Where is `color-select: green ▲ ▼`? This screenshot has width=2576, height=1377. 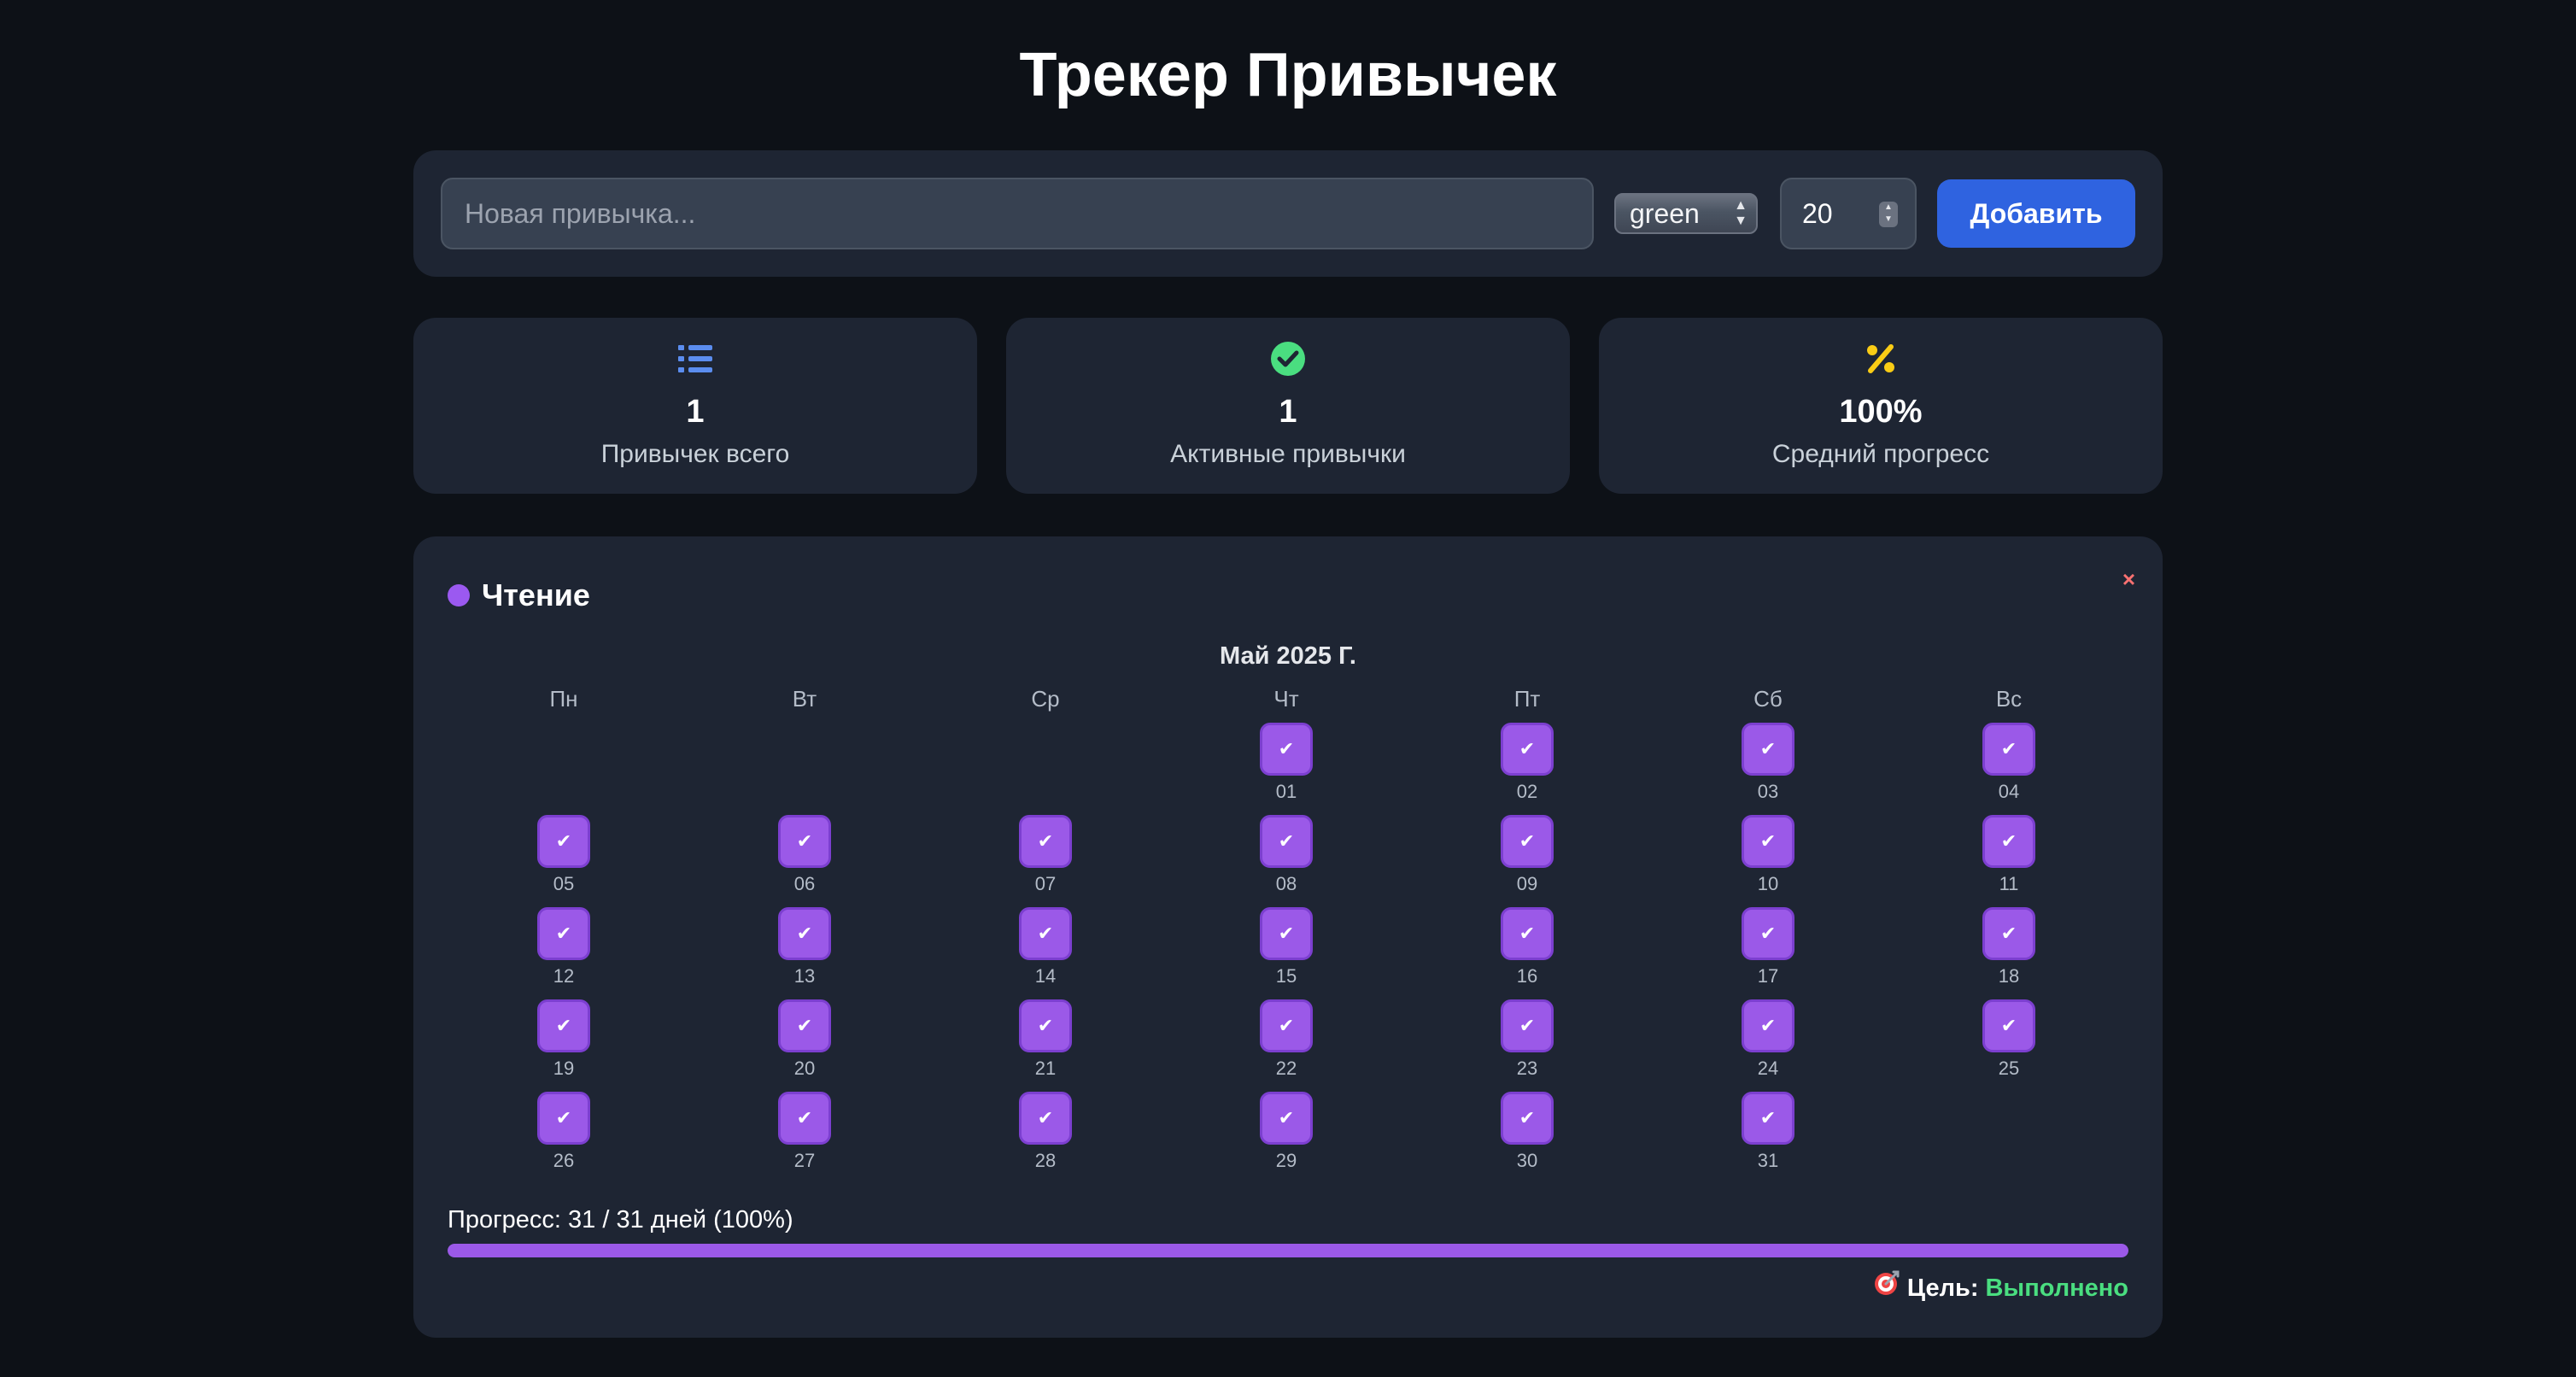
color-select: green ▲ ▼ is located at coordinates (1686, 213).